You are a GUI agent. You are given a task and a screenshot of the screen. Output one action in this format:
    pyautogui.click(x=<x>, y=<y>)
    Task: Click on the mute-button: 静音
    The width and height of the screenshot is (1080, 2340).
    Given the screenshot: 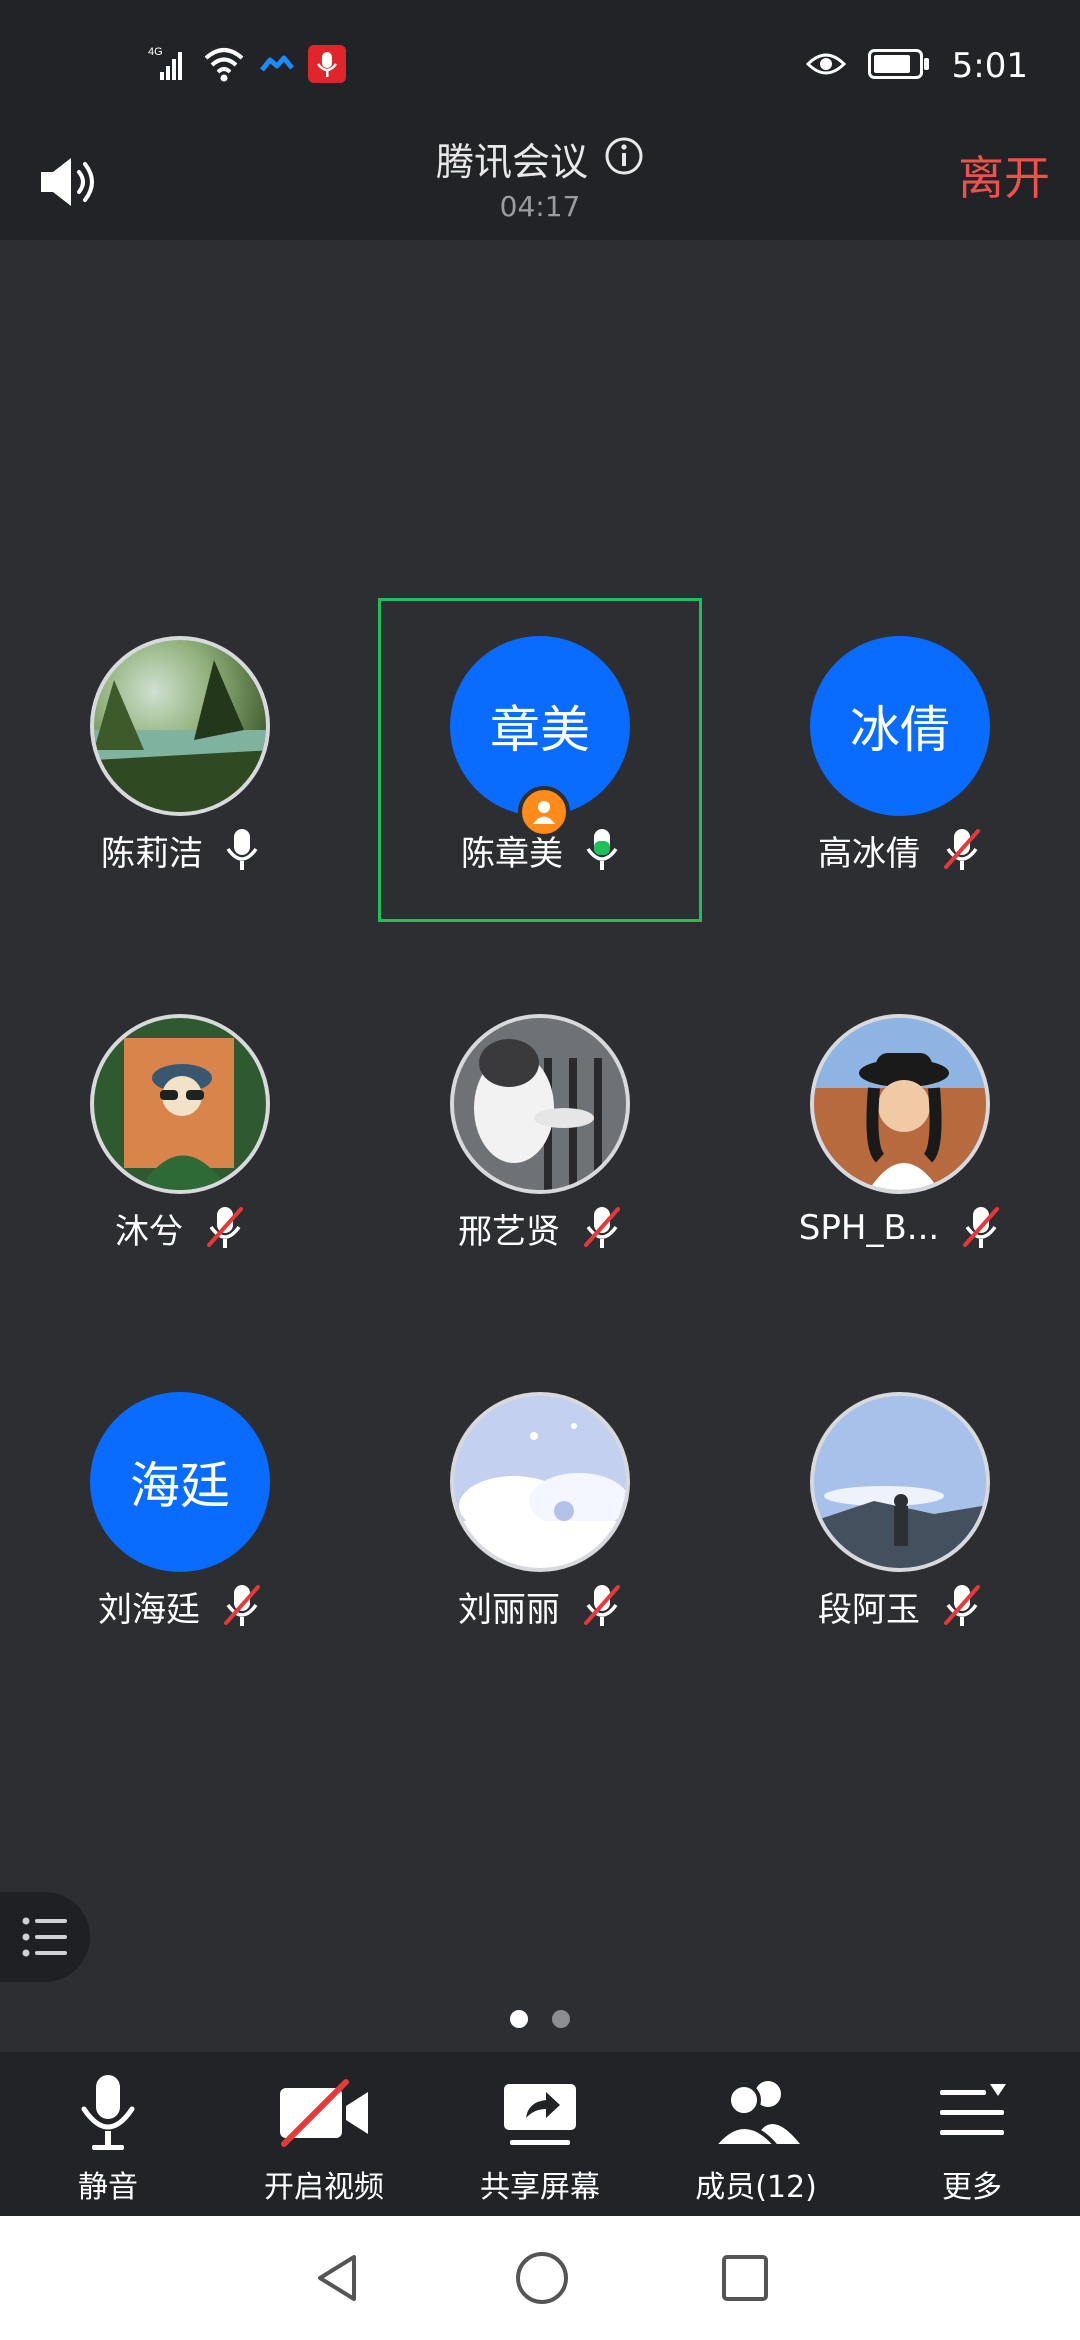 What is the action you would take?
    pyautogui.click(x=108, y=2134)
    